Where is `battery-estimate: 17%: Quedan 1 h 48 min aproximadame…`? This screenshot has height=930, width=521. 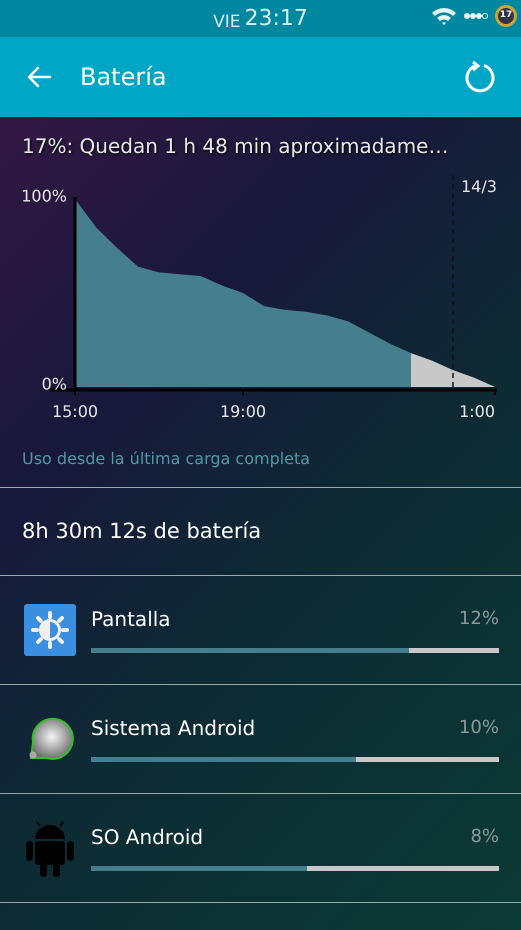 battery-estimate: 17%: Quedan 1 h 48 min aproximadame… is located at coordinates (236, 146).